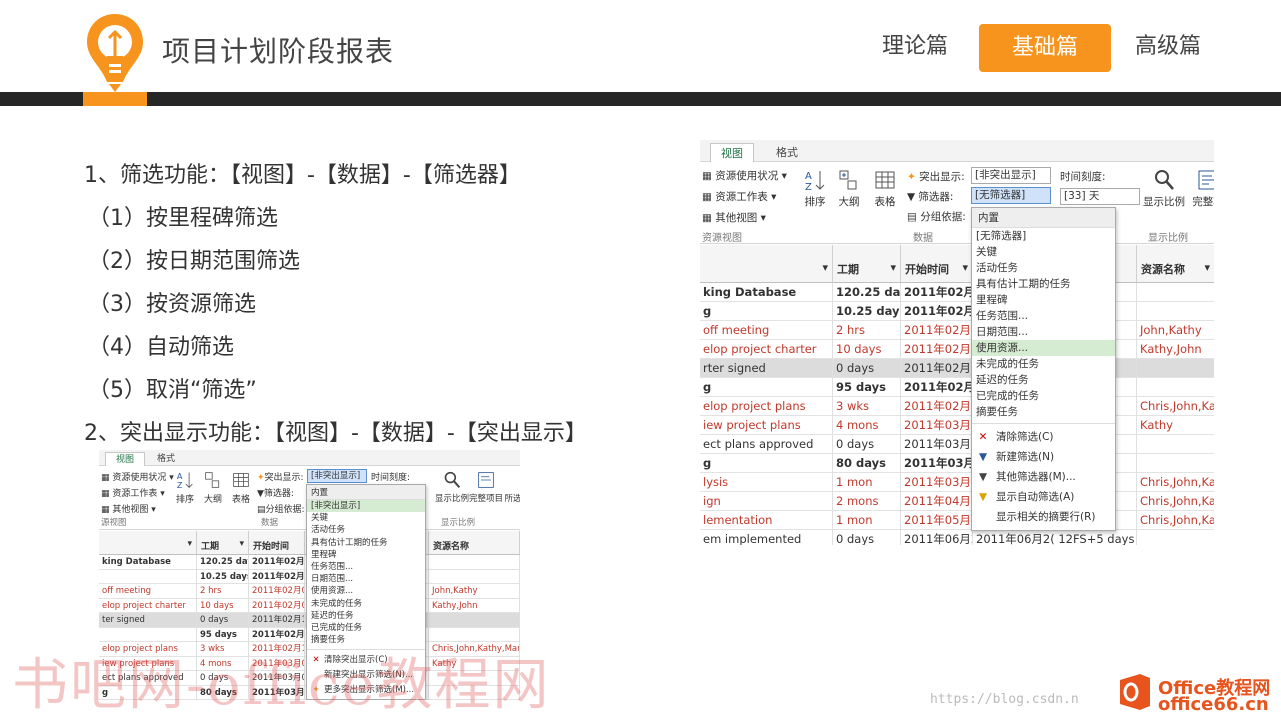  I want to click on cell-dur: 10 days, so click(223, 605).